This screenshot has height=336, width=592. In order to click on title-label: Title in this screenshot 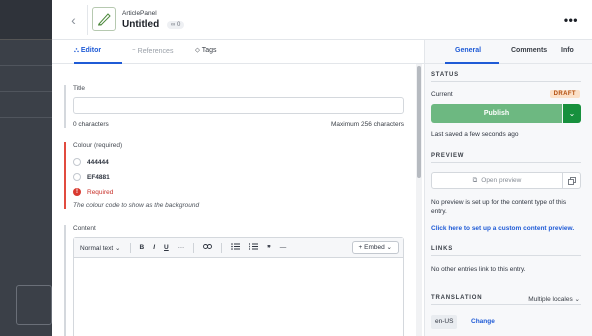, I will do `click(79, 88)`.